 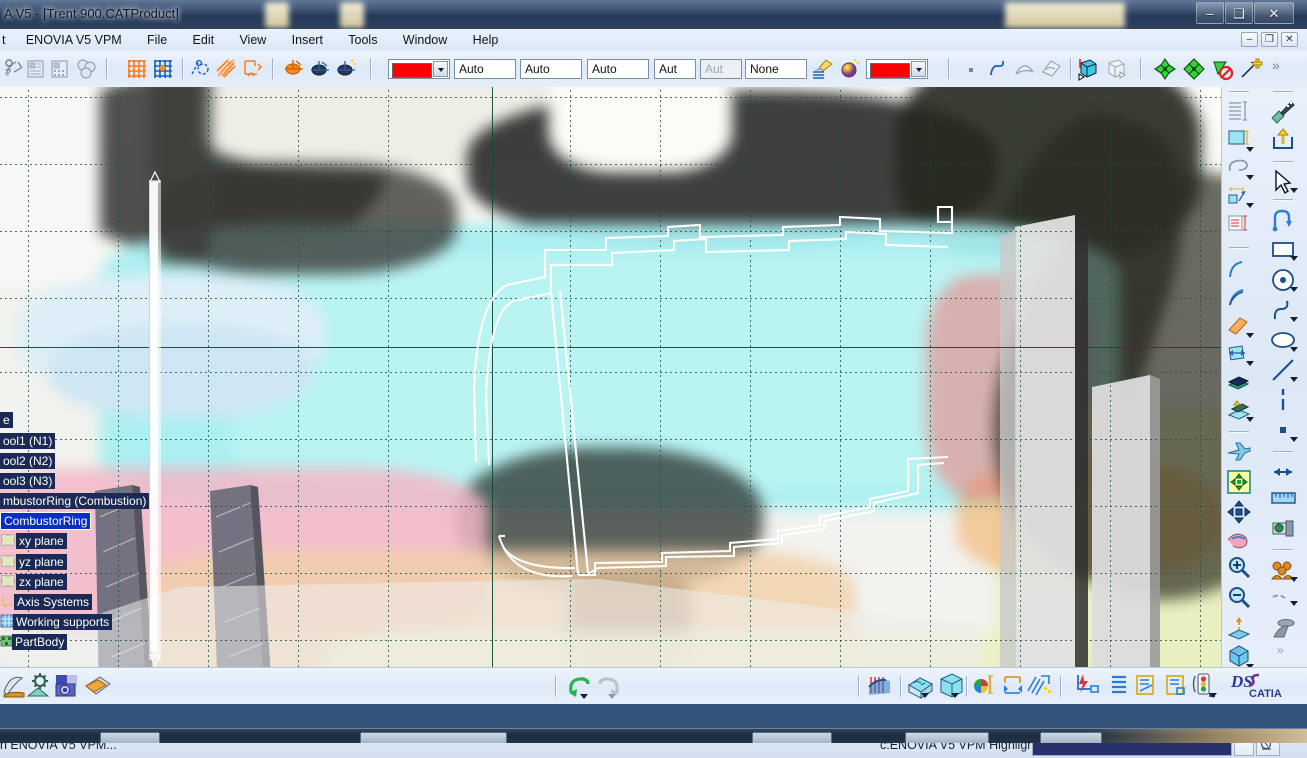 What do you see at coordinates (252, 40) in the screenshot?
I see `menu-view: View` at bounding box center [252, 40].